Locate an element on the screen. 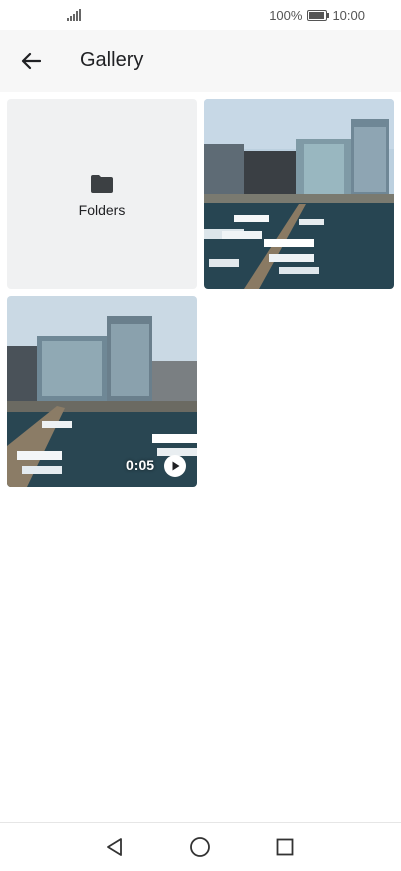 The height and width of the screenshot is (871, 401). status-right: 100% 10:00 is located at coordinates (317, 15).